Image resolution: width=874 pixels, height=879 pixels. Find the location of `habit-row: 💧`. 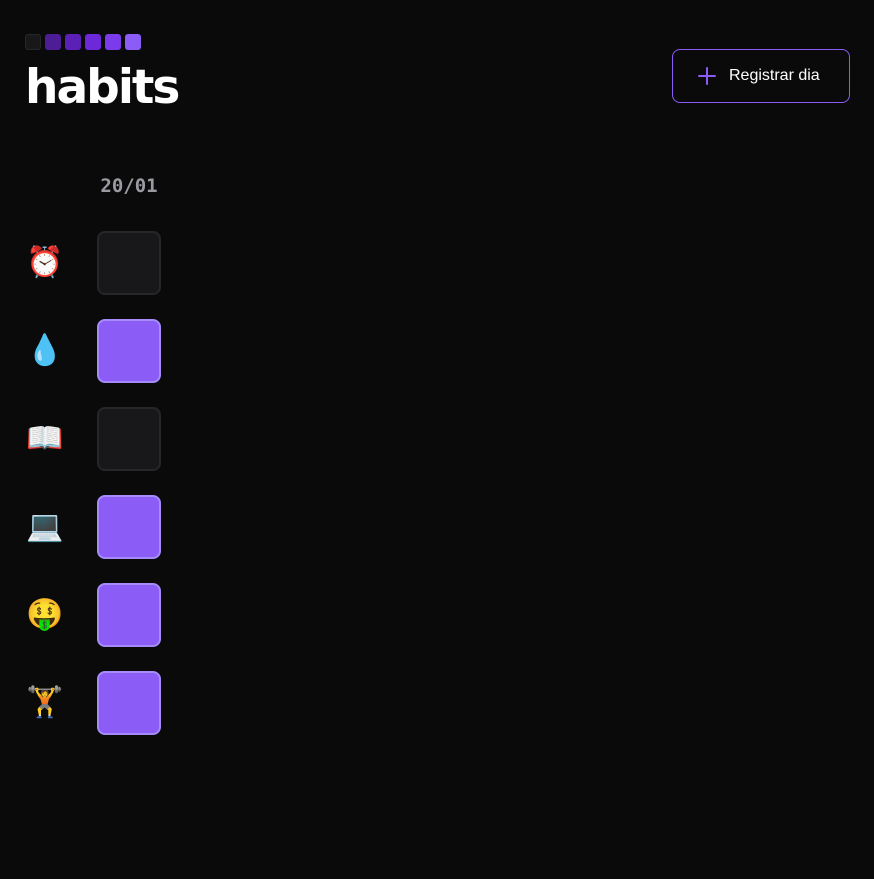

habit-row: 💧 is located at coordinates (95, 351).